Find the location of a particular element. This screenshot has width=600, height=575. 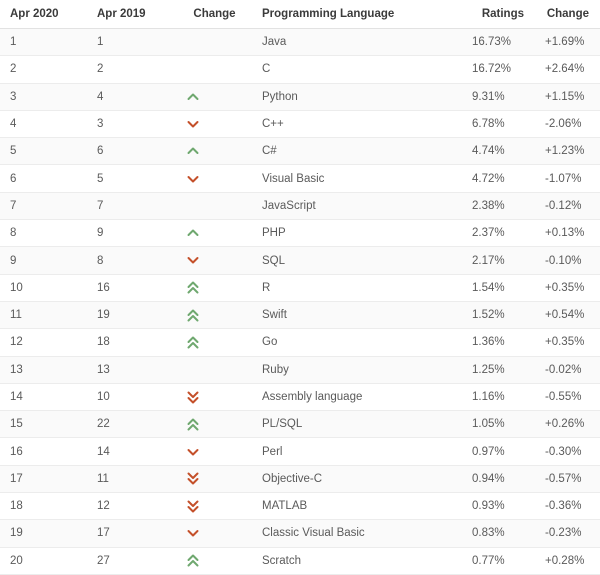

cell-programming-language: Assembly language is located at coordinates (357, 397).